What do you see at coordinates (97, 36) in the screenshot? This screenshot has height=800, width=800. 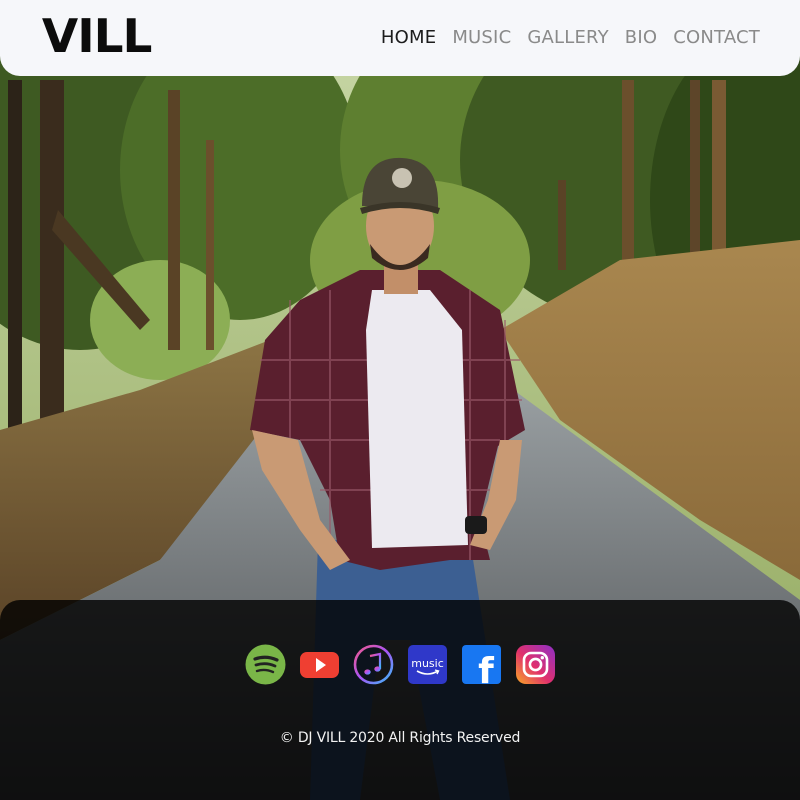 I see `site-logo: VILL` at bounding box center [97, 36].